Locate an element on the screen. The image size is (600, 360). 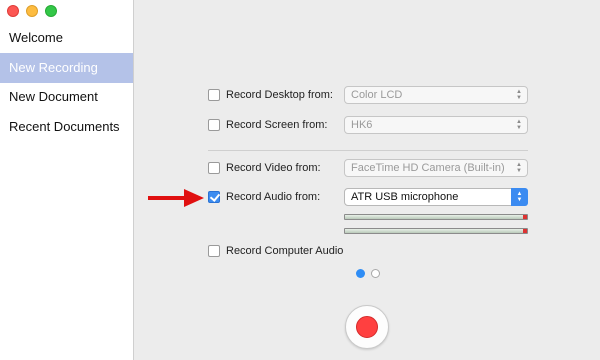
sidebar-item-label: New Recording is located at coordinates (53, 67).